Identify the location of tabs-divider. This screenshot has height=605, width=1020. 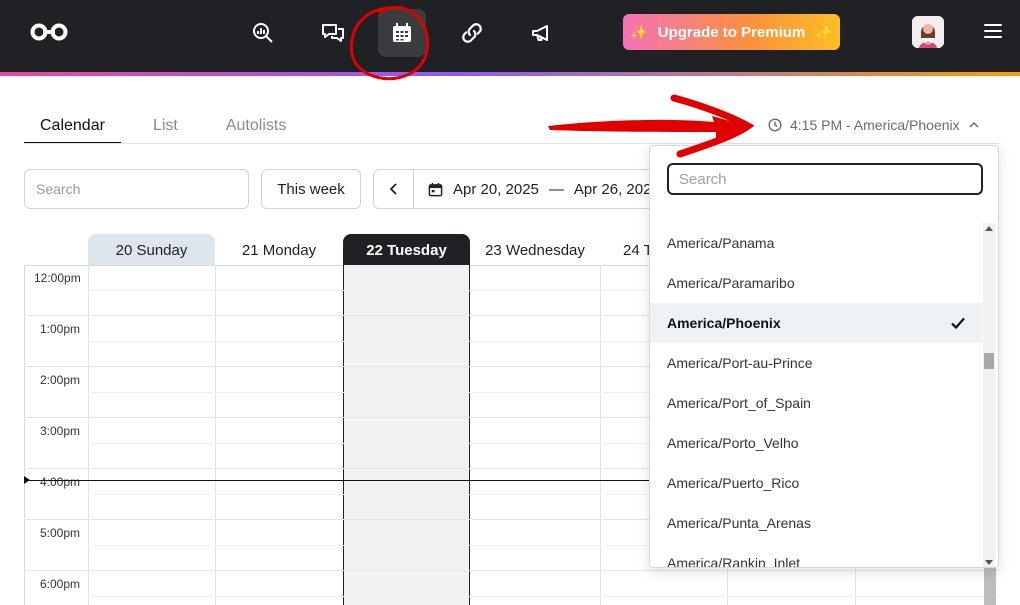
(511, 143).